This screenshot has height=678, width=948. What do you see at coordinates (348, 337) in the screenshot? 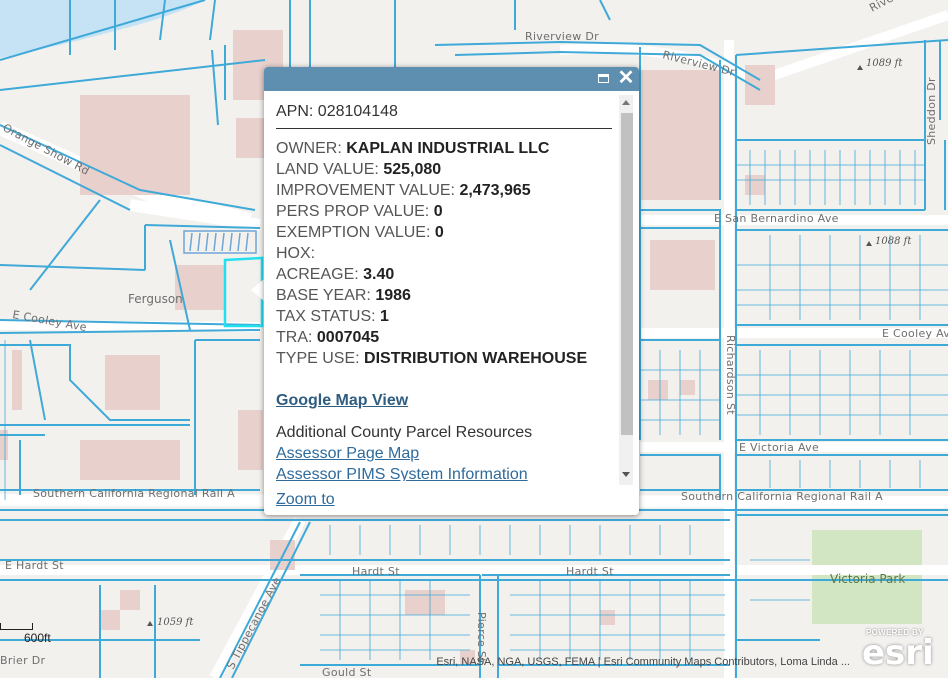
I see `attr-value: 0007045` at bounding box center [348, 337].